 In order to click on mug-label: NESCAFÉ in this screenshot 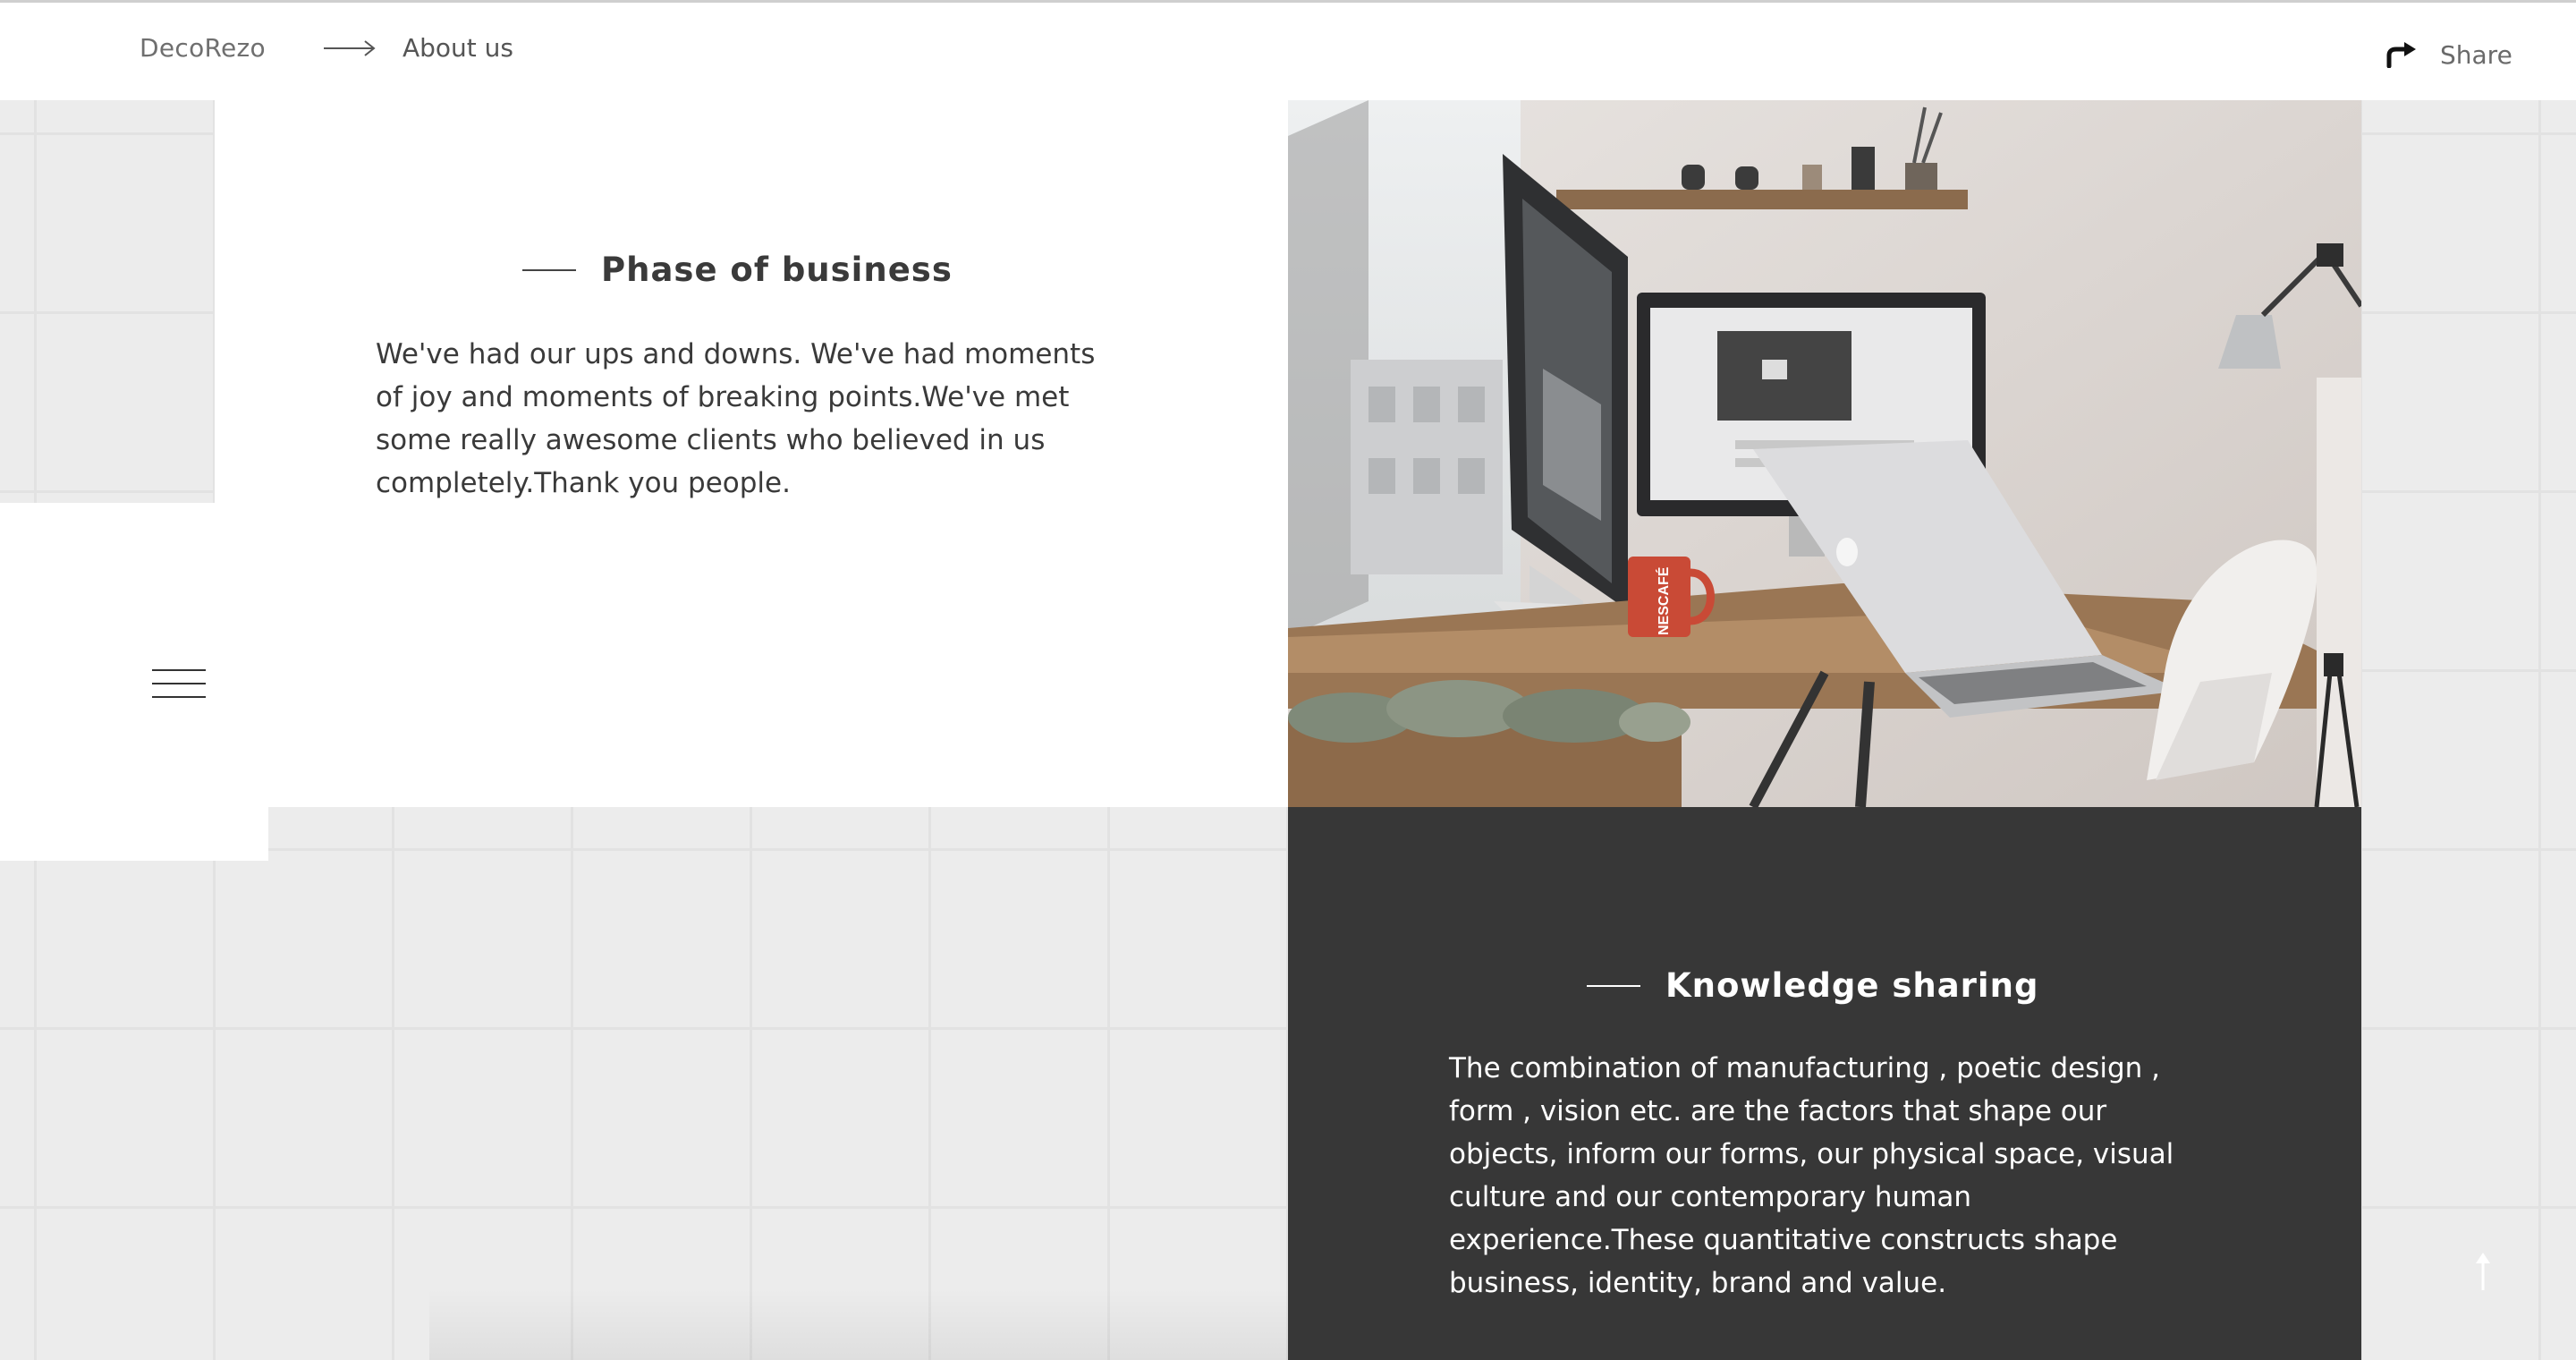, I will do `click(1663, 600)`.